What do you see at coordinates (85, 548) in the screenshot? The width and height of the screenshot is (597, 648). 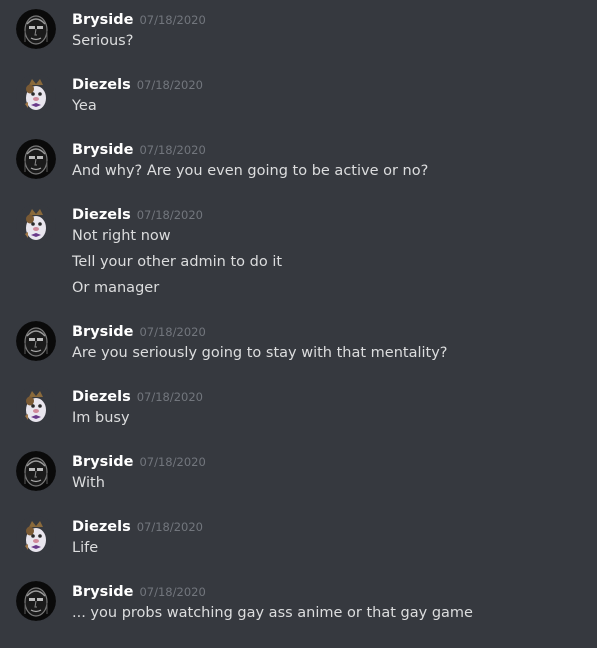 I see `message-text: Life` at bounding box center [85, 548].